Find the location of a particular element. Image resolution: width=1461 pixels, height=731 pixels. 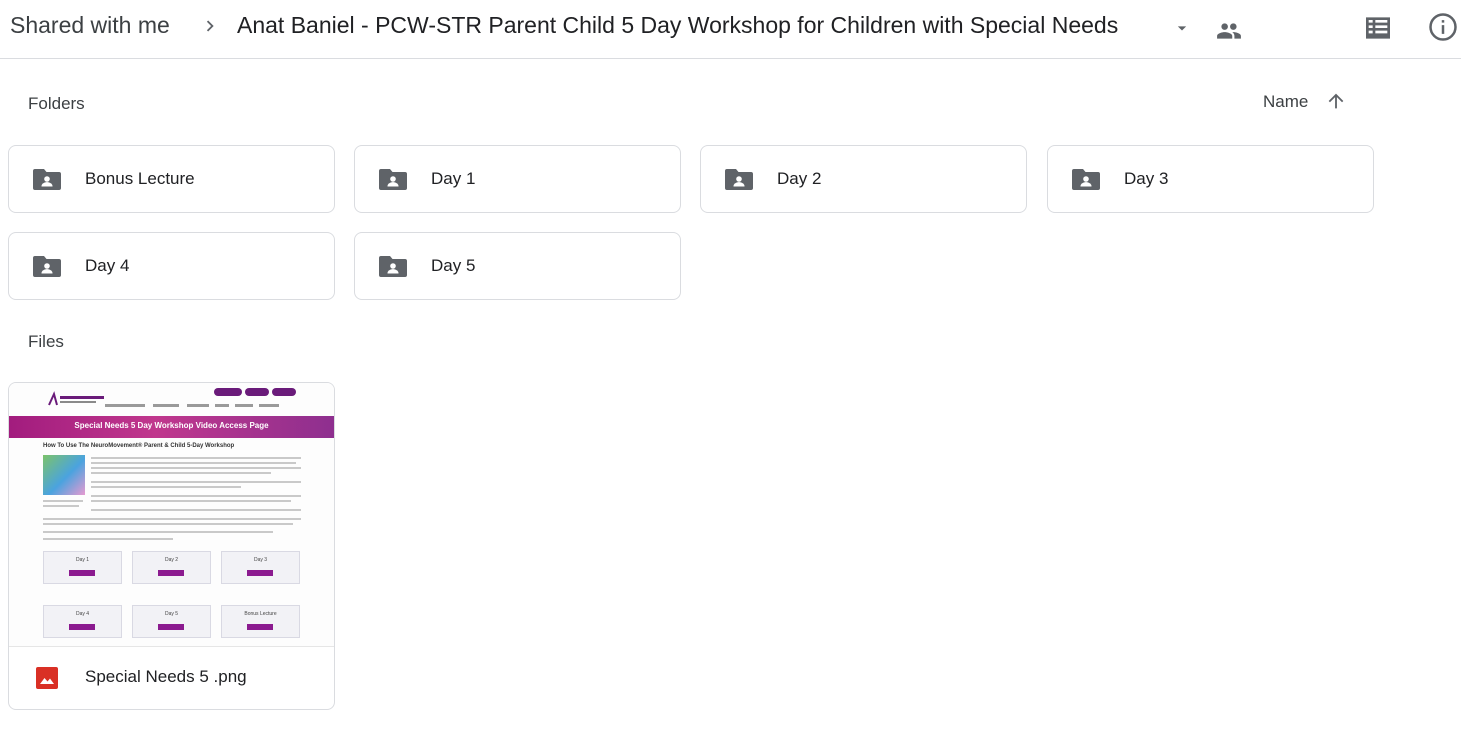

folders-section-label: Folders is located at coordinates (56, 103).